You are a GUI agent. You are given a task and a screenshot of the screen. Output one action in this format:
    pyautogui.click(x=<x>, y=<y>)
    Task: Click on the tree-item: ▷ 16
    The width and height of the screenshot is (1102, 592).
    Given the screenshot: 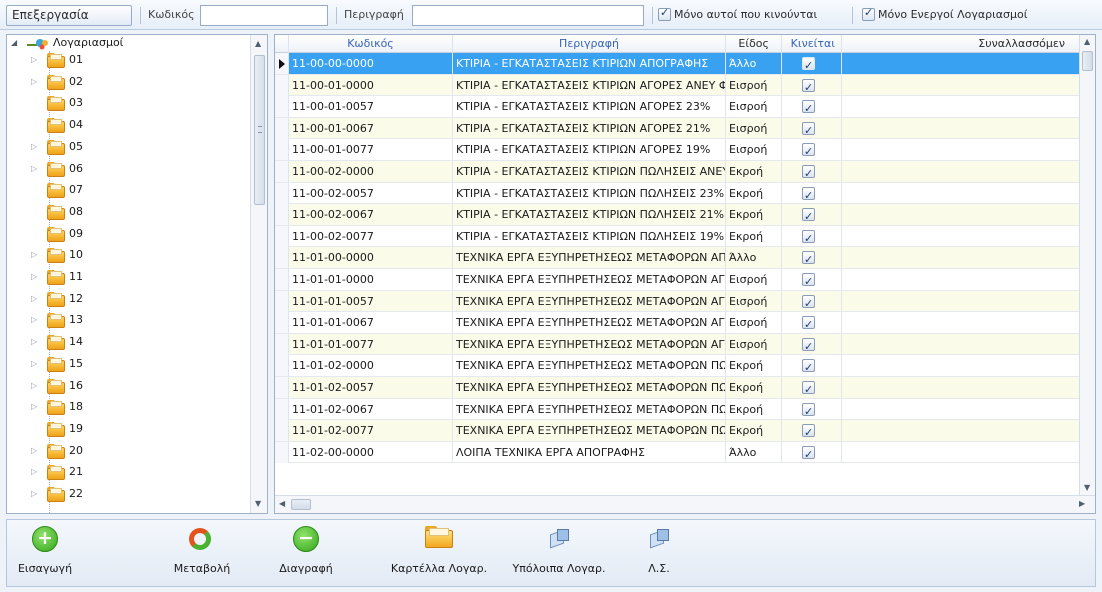 What is the action you would take?
    pyautogui.click(x=127, y=386)
    